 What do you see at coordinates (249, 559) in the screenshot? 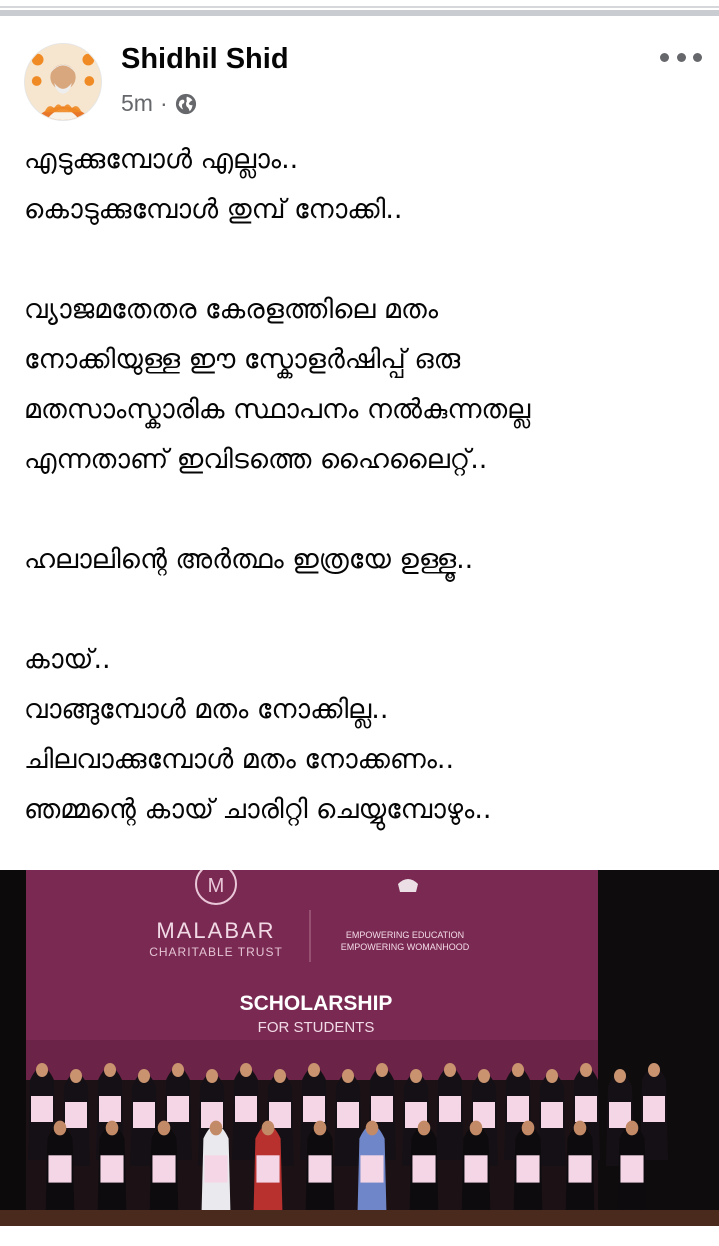
I see `post-text-line: ഹലാലിന്റെ അർത്ഥം ഇത്രയേ ഉള്ളൂ..` at bounding box center [249, 559].